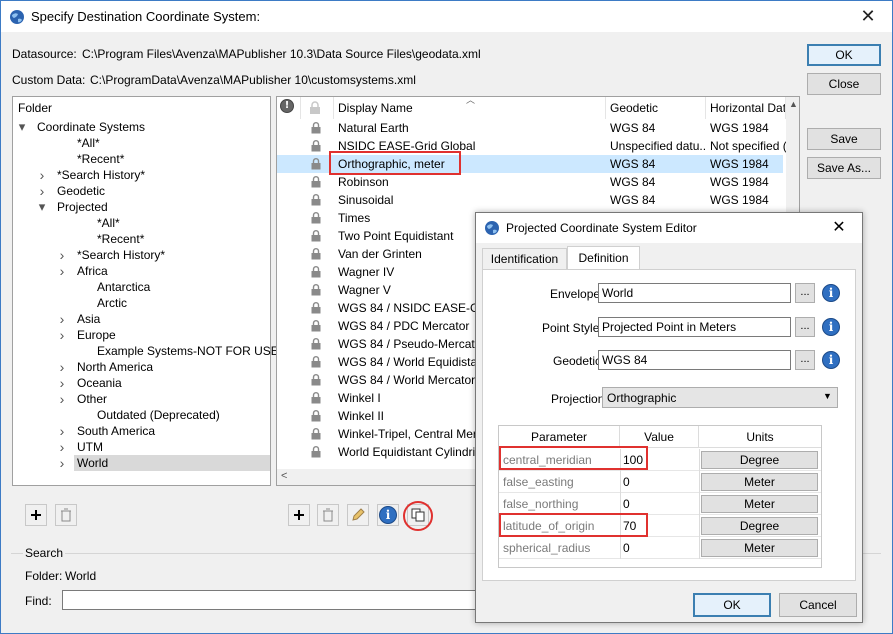 The width and height of the screenshot is (893, 634). What do you see at coordinates (146, 351) in the screenshot?
I see `folder-item: Example Systems-NOT FOR USE` at bounding box center [146, 351].